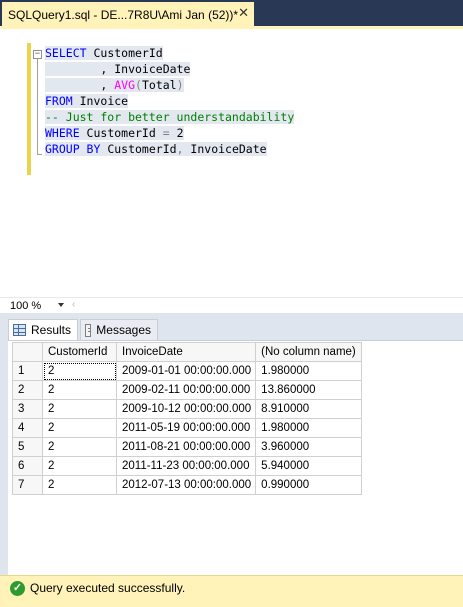  I want to click on table-row: 4 2 2011-05-19 00:00:00.000 1.980000, so click(187, 428).